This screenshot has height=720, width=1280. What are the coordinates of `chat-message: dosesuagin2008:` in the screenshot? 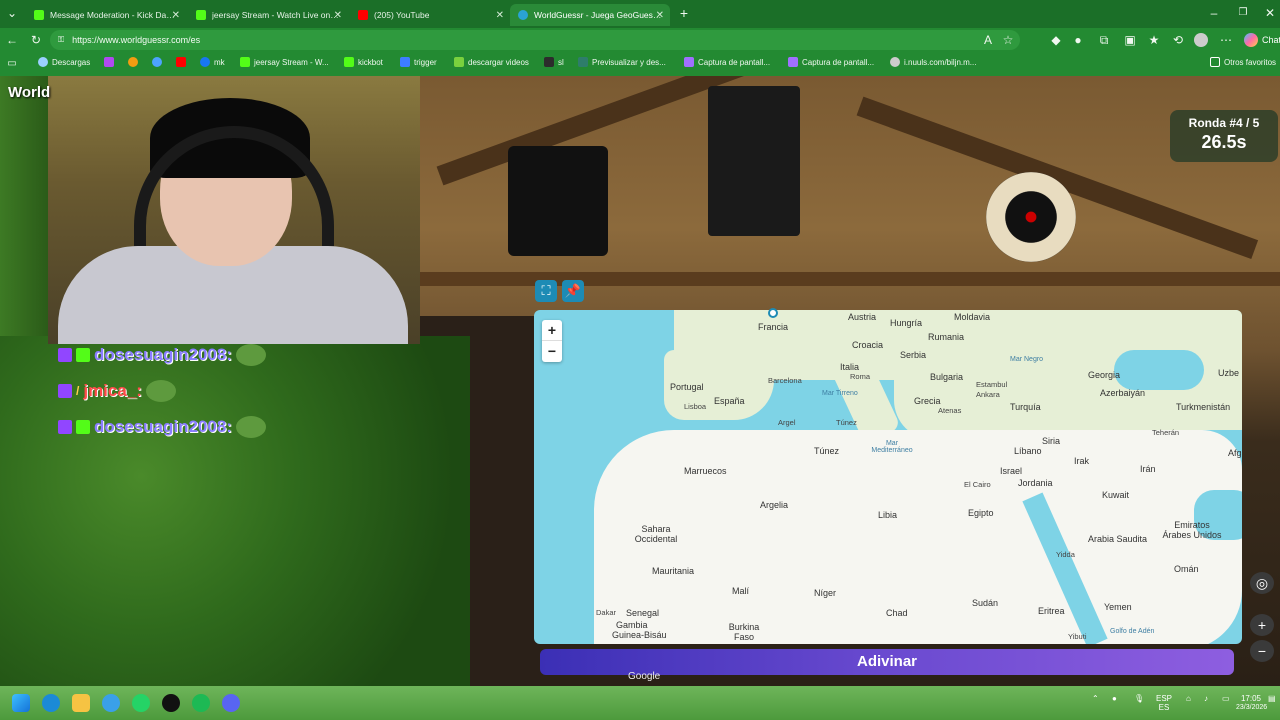 It's located at (162, 427).